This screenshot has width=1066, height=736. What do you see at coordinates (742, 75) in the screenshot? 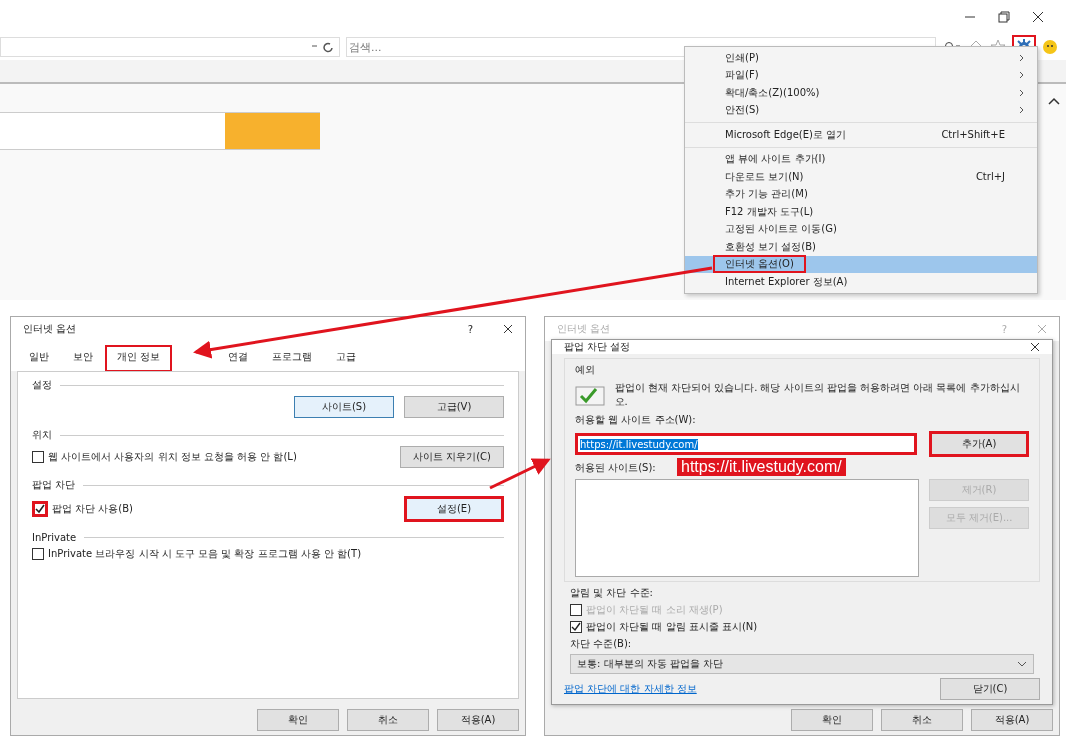
I see `menu-item-label: 파일(F)` at bounding box center [742, 75].